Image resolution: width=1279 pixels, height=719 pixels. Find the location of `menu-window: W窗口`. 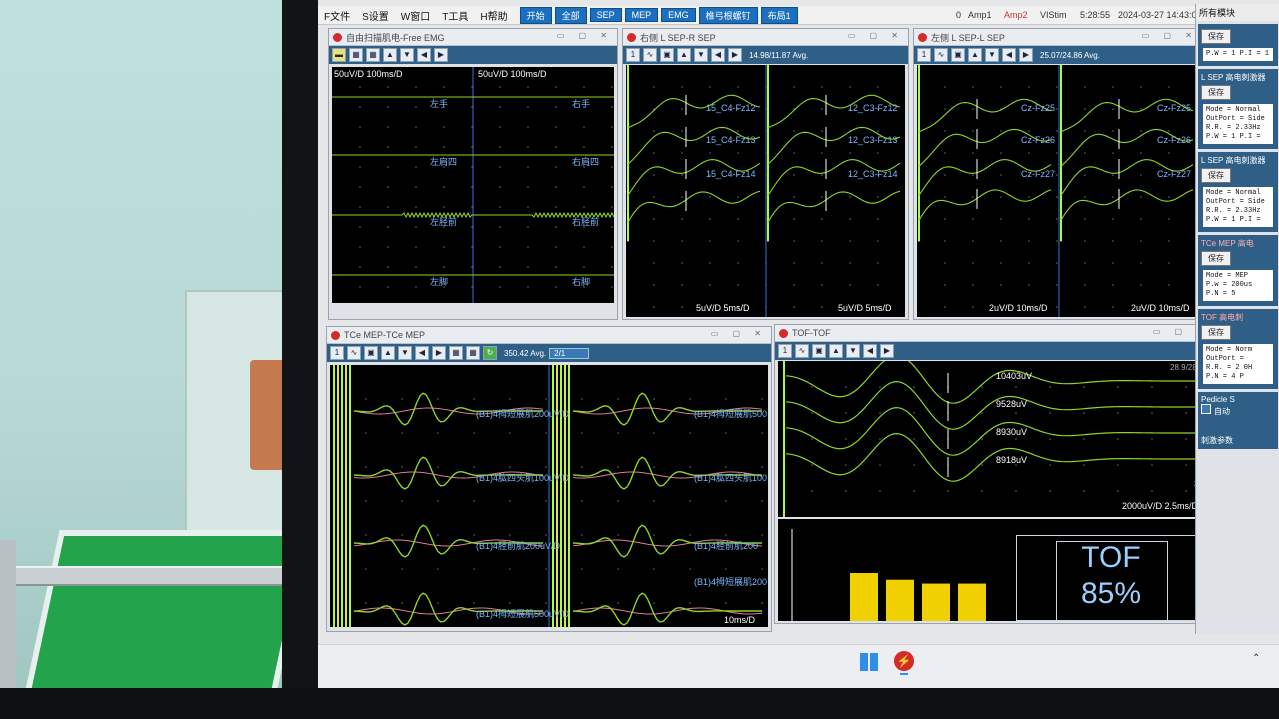

menu-window: W窗口 is located at coordinates (415, 15).